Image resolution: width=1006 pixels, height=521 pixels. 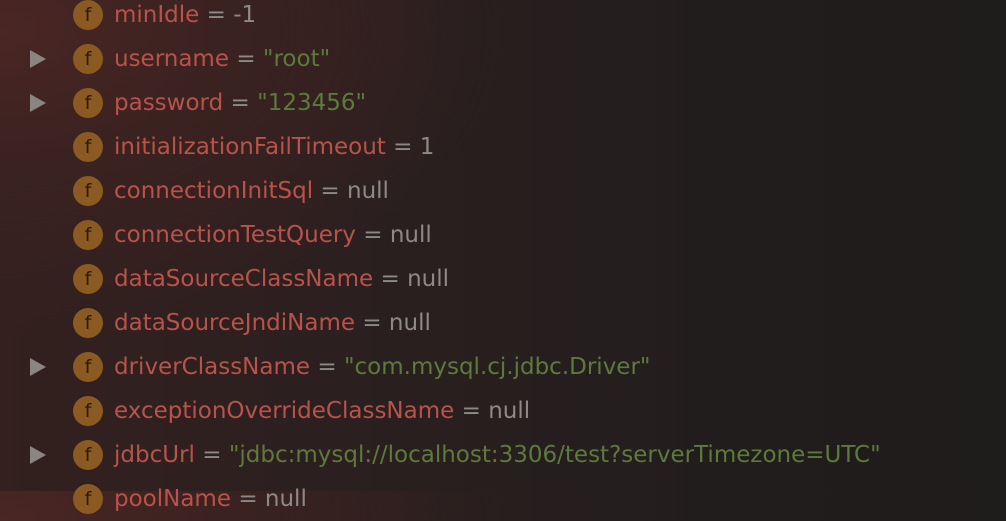 What do you see at coordinates (503, 59) in the screenshot?
I see `variable-row: f username = "root"` at bounding box center [503, 59].